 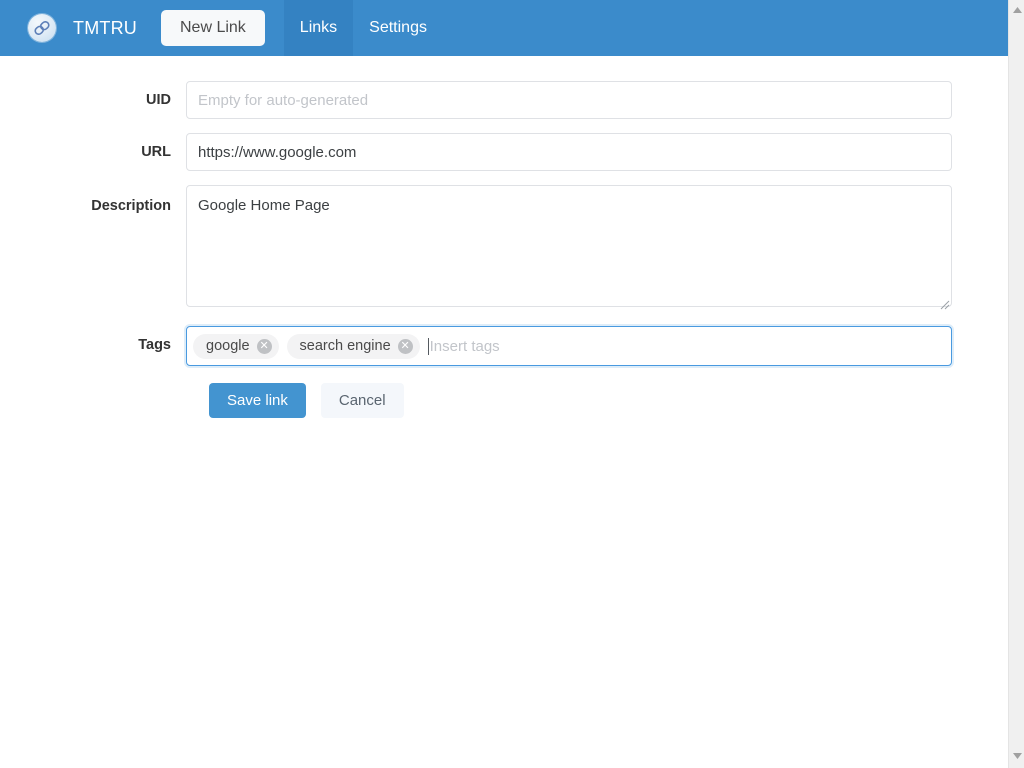 I want to click on tag-pill: google ✕, so click(x=236, y=346).